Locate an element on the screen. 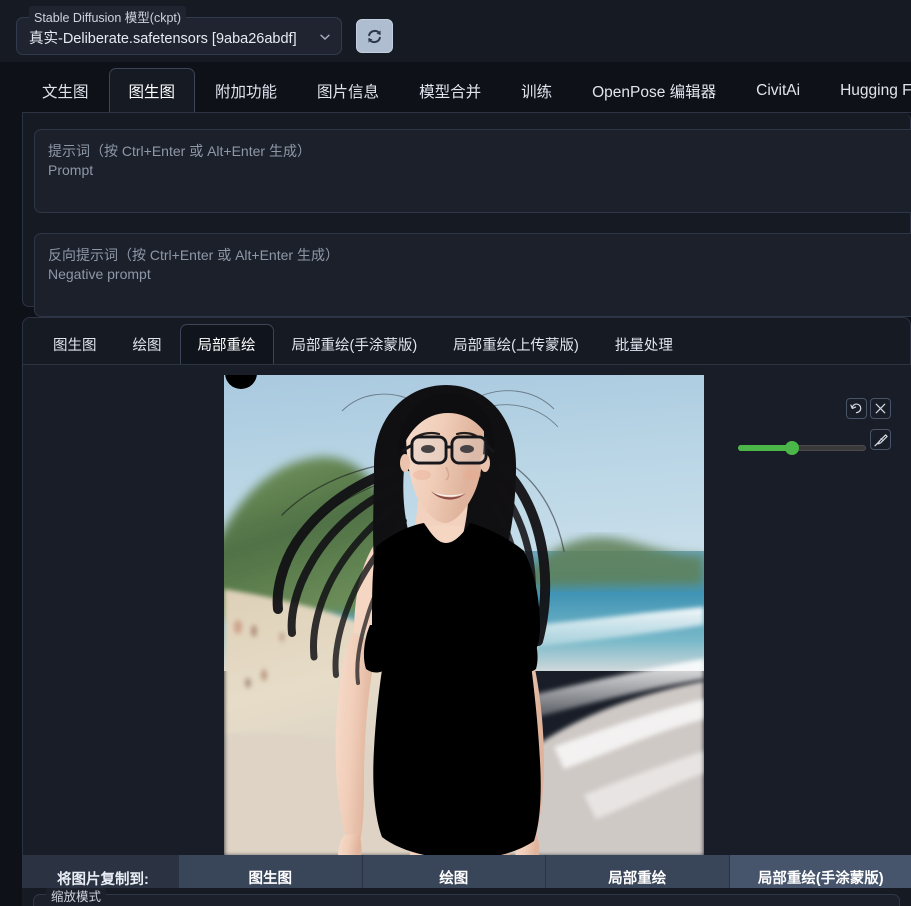 The image size is (911, 906). negative-prompt-placeholder-en: Negative prompt is located at coordinates (99, 274).